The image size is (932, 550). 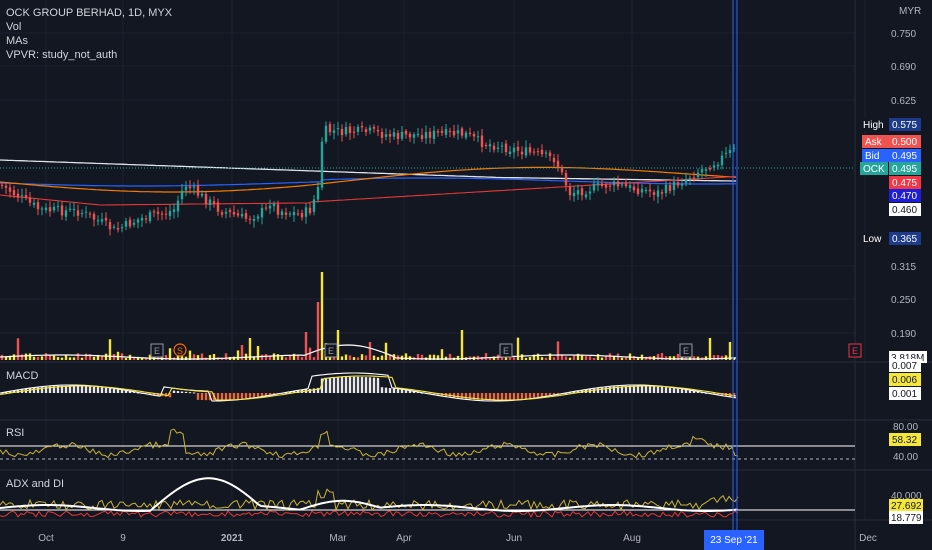 I want to click on pane-label-adx: ADX and DI, so click(x=35, y=484).